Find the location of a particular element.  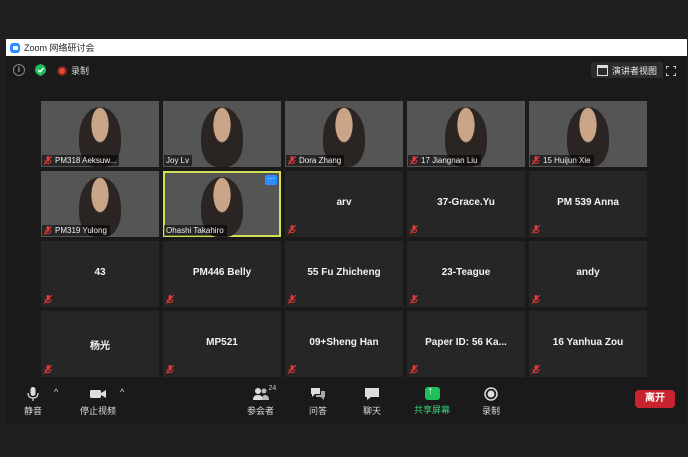

qa-label: 问答 is located at coordinates (318, 411).